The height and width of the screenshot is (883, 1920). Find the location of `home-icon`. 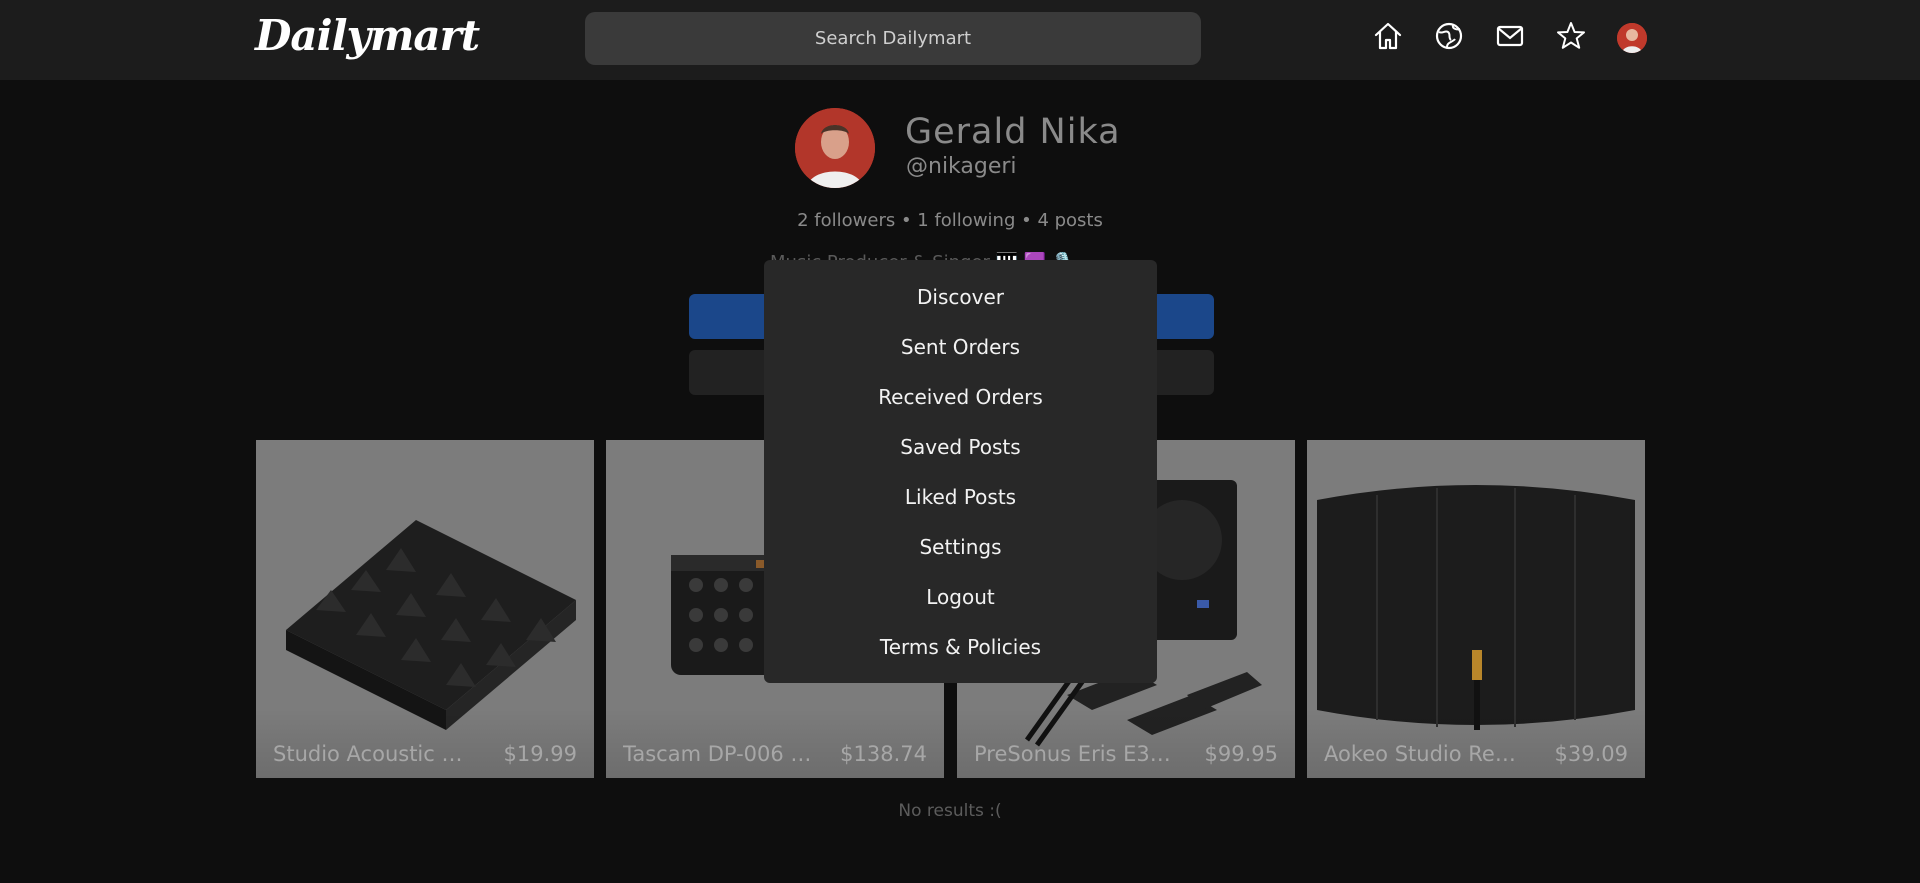

home-icon is located at coordinates (1388, 36).